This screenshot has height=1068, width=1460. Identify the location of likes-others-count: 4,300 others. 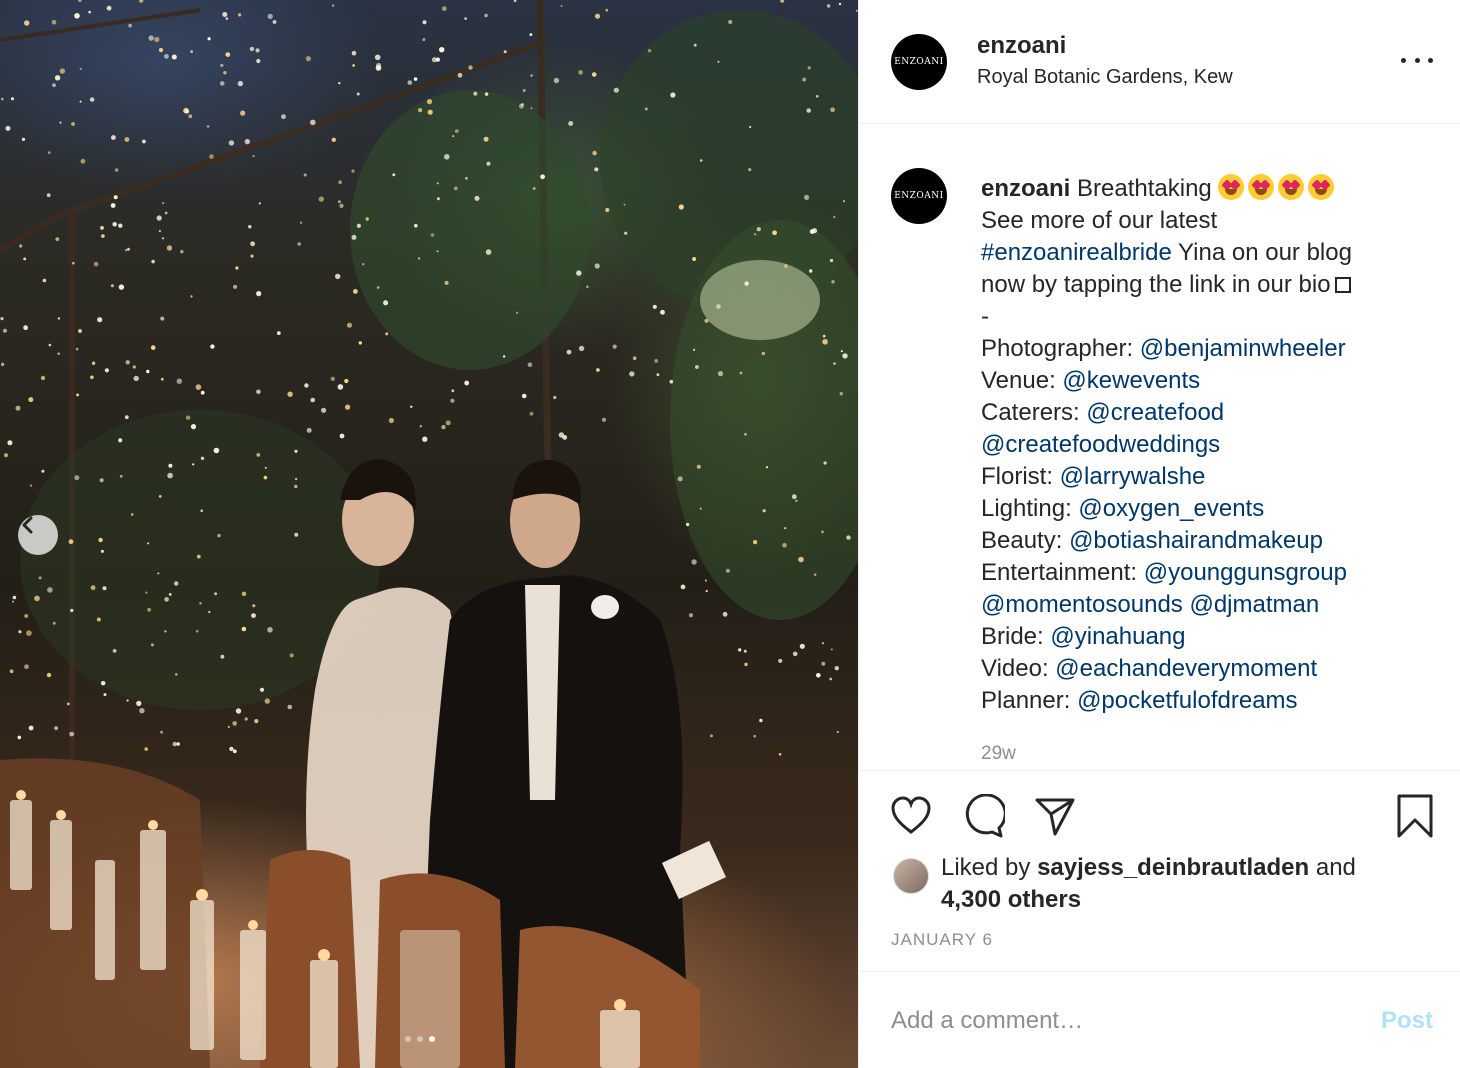
(1011, 899).